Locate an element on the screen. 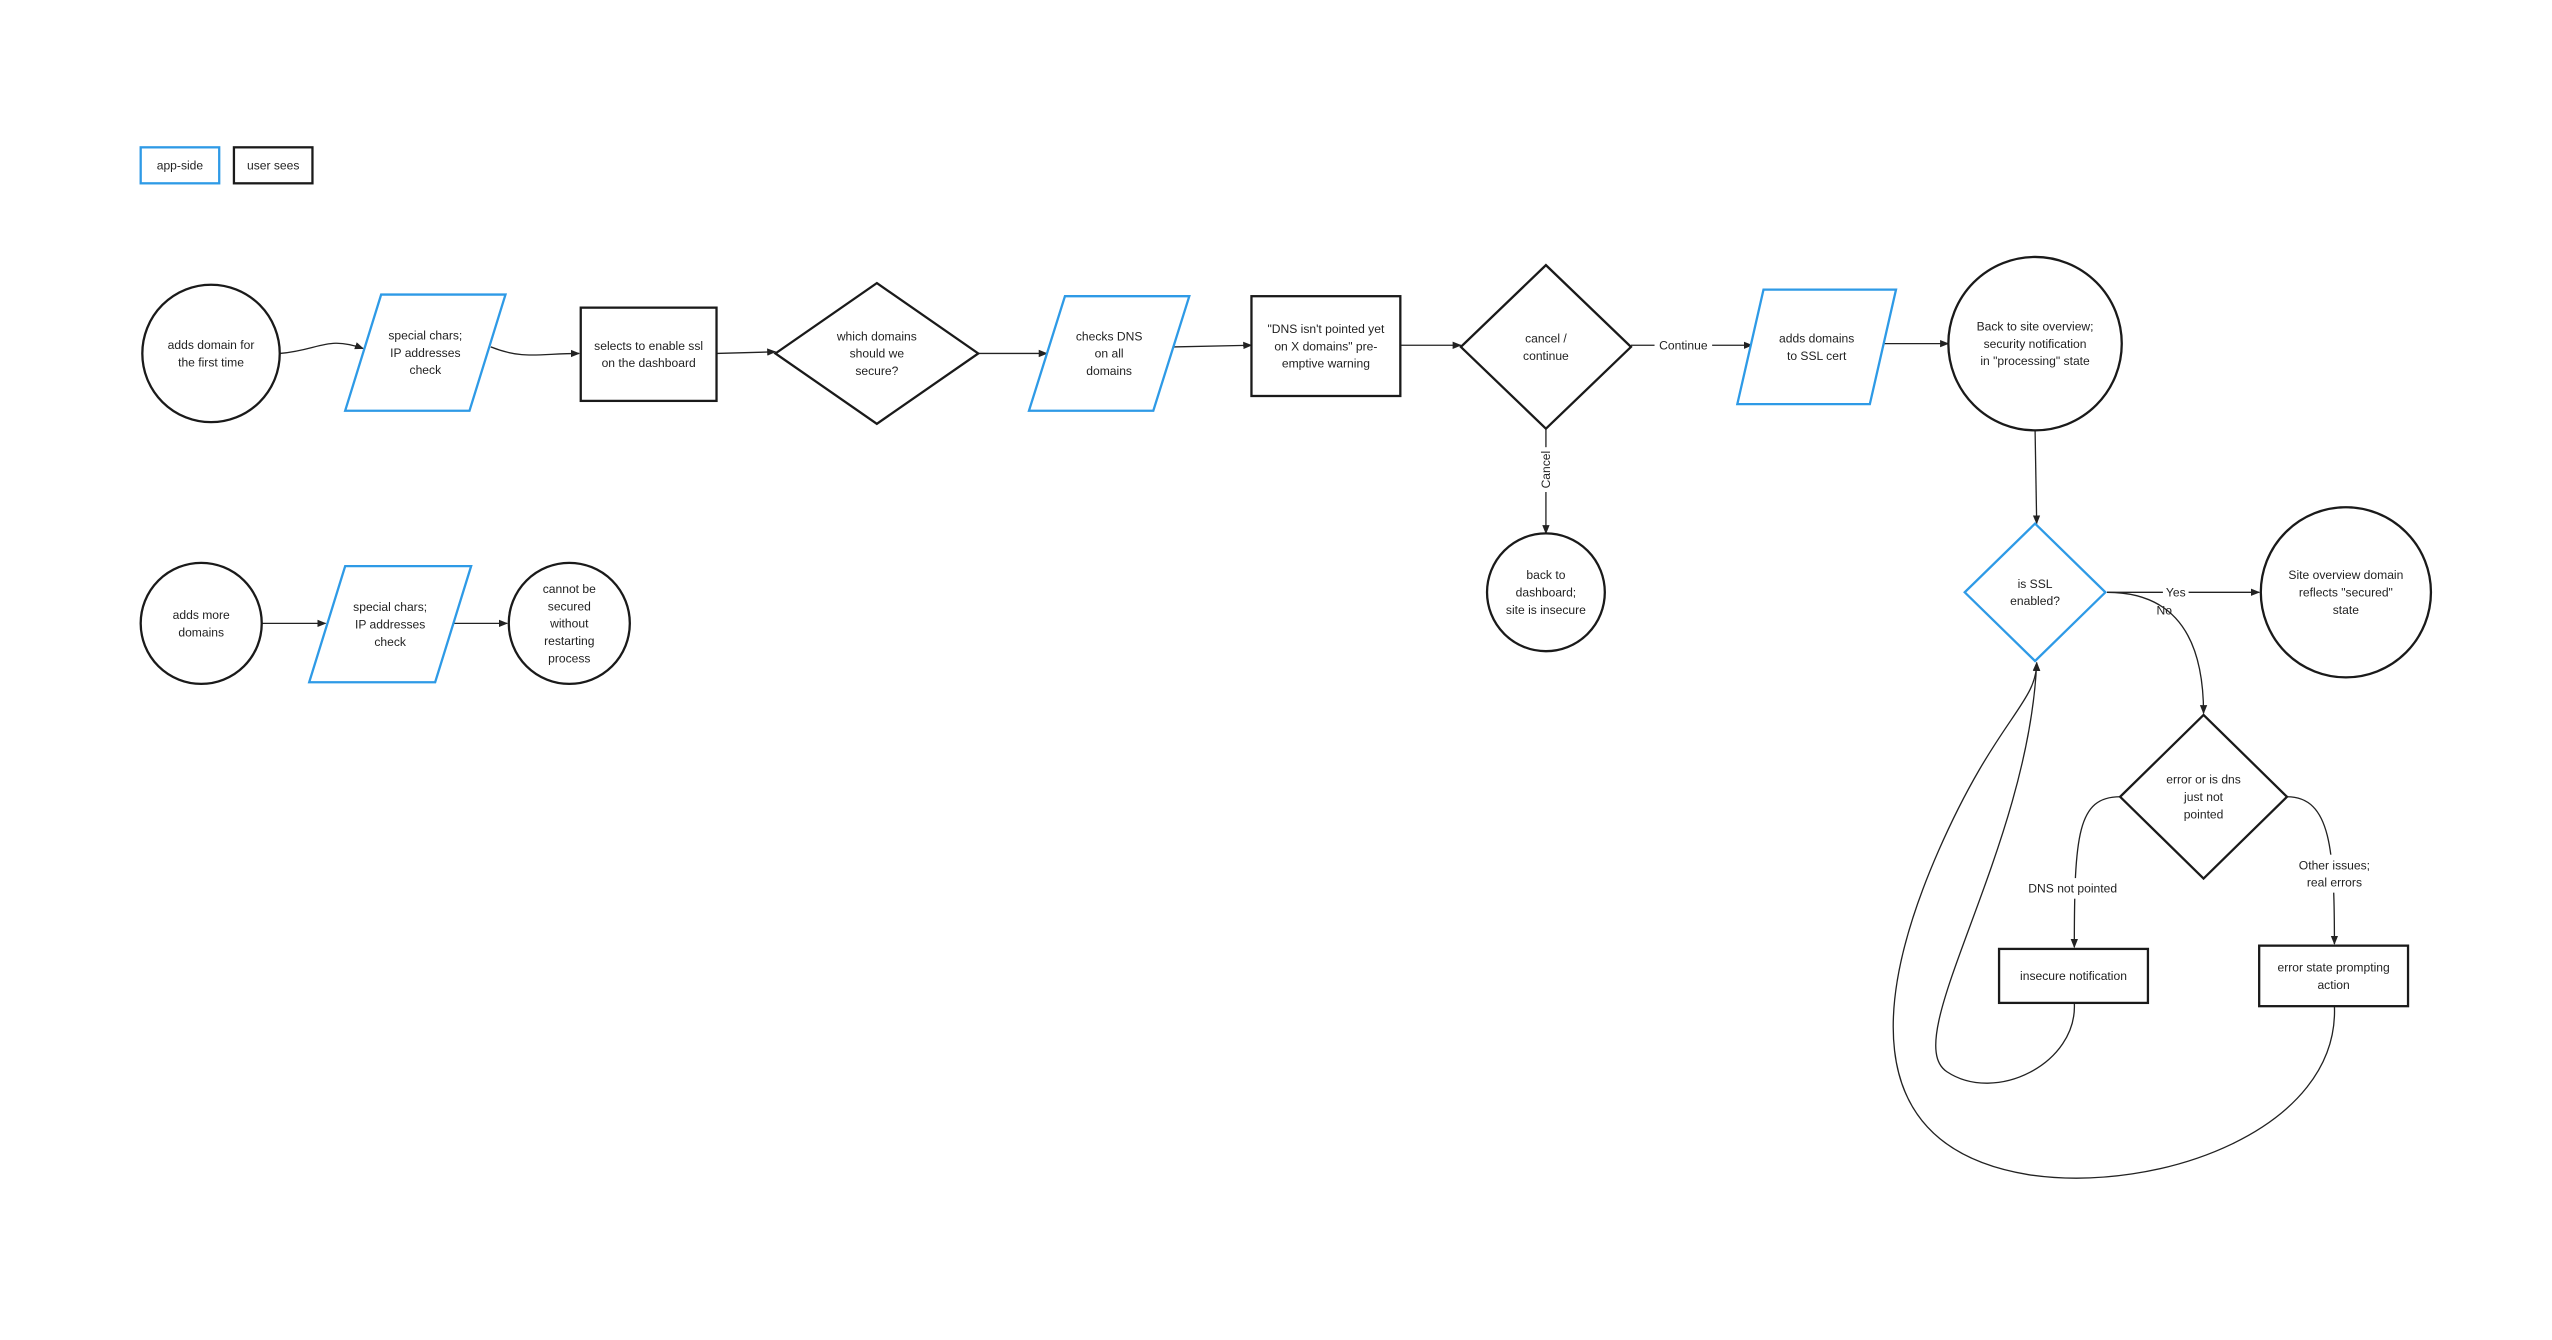 Image resolution: width=2552 pixels, height=1340 pixels. node-label-line: insecure notification is located at coordinates (2073, 976).